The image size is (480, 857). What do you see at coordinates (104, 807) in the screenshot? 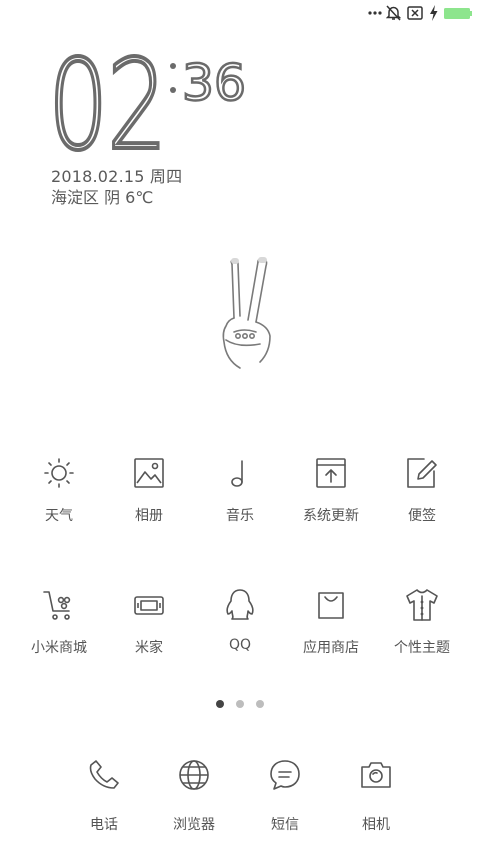
I see `dock-phone: 电话` at bounding box center [104, 807].